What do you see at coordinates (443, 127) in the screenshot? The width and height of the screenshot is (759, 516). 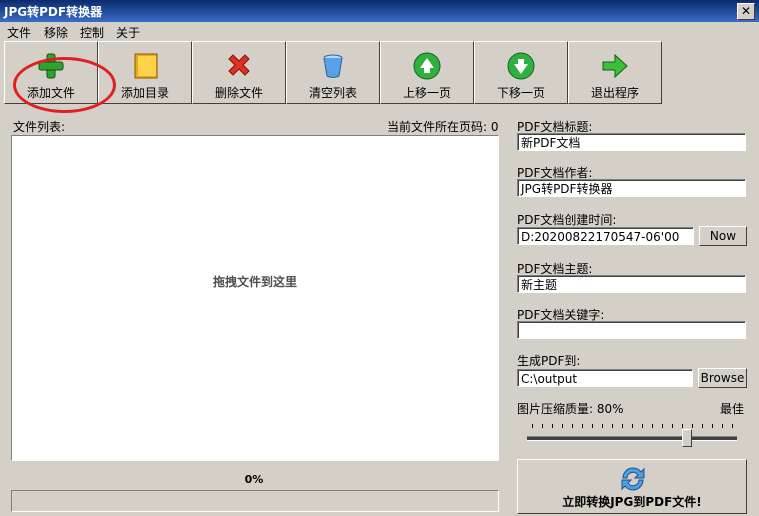 I see `page-indicator: 当前文件所在页码: 0` at bounding box center [443, 127].